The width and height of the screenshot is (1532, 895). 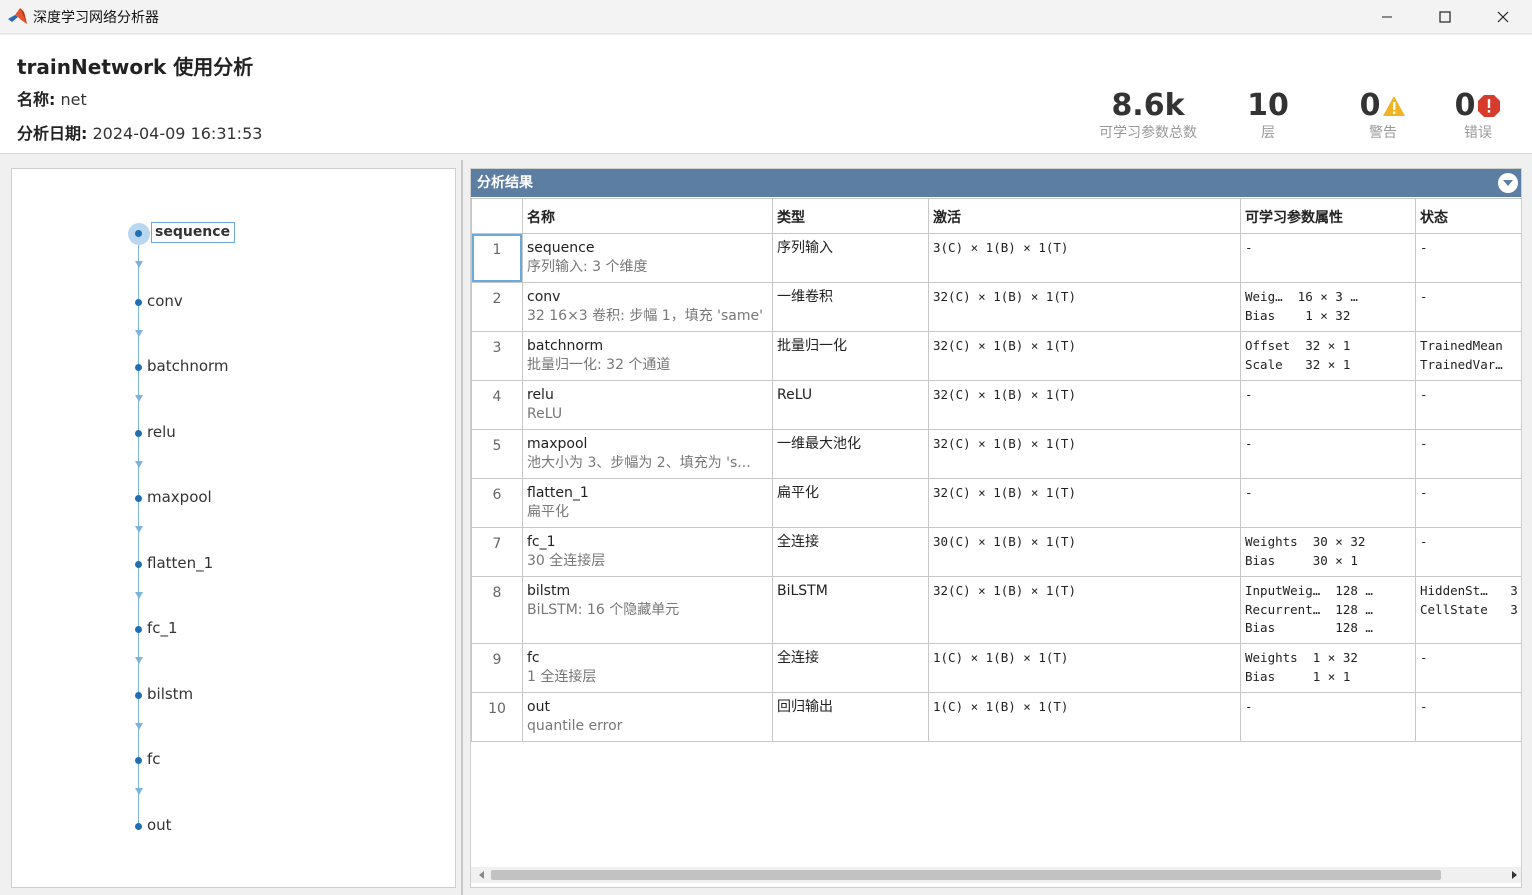 What do you see at coordinates (497, 668) in the screenshot?
I see `row-index: 9` at bounding box center [497, 668].